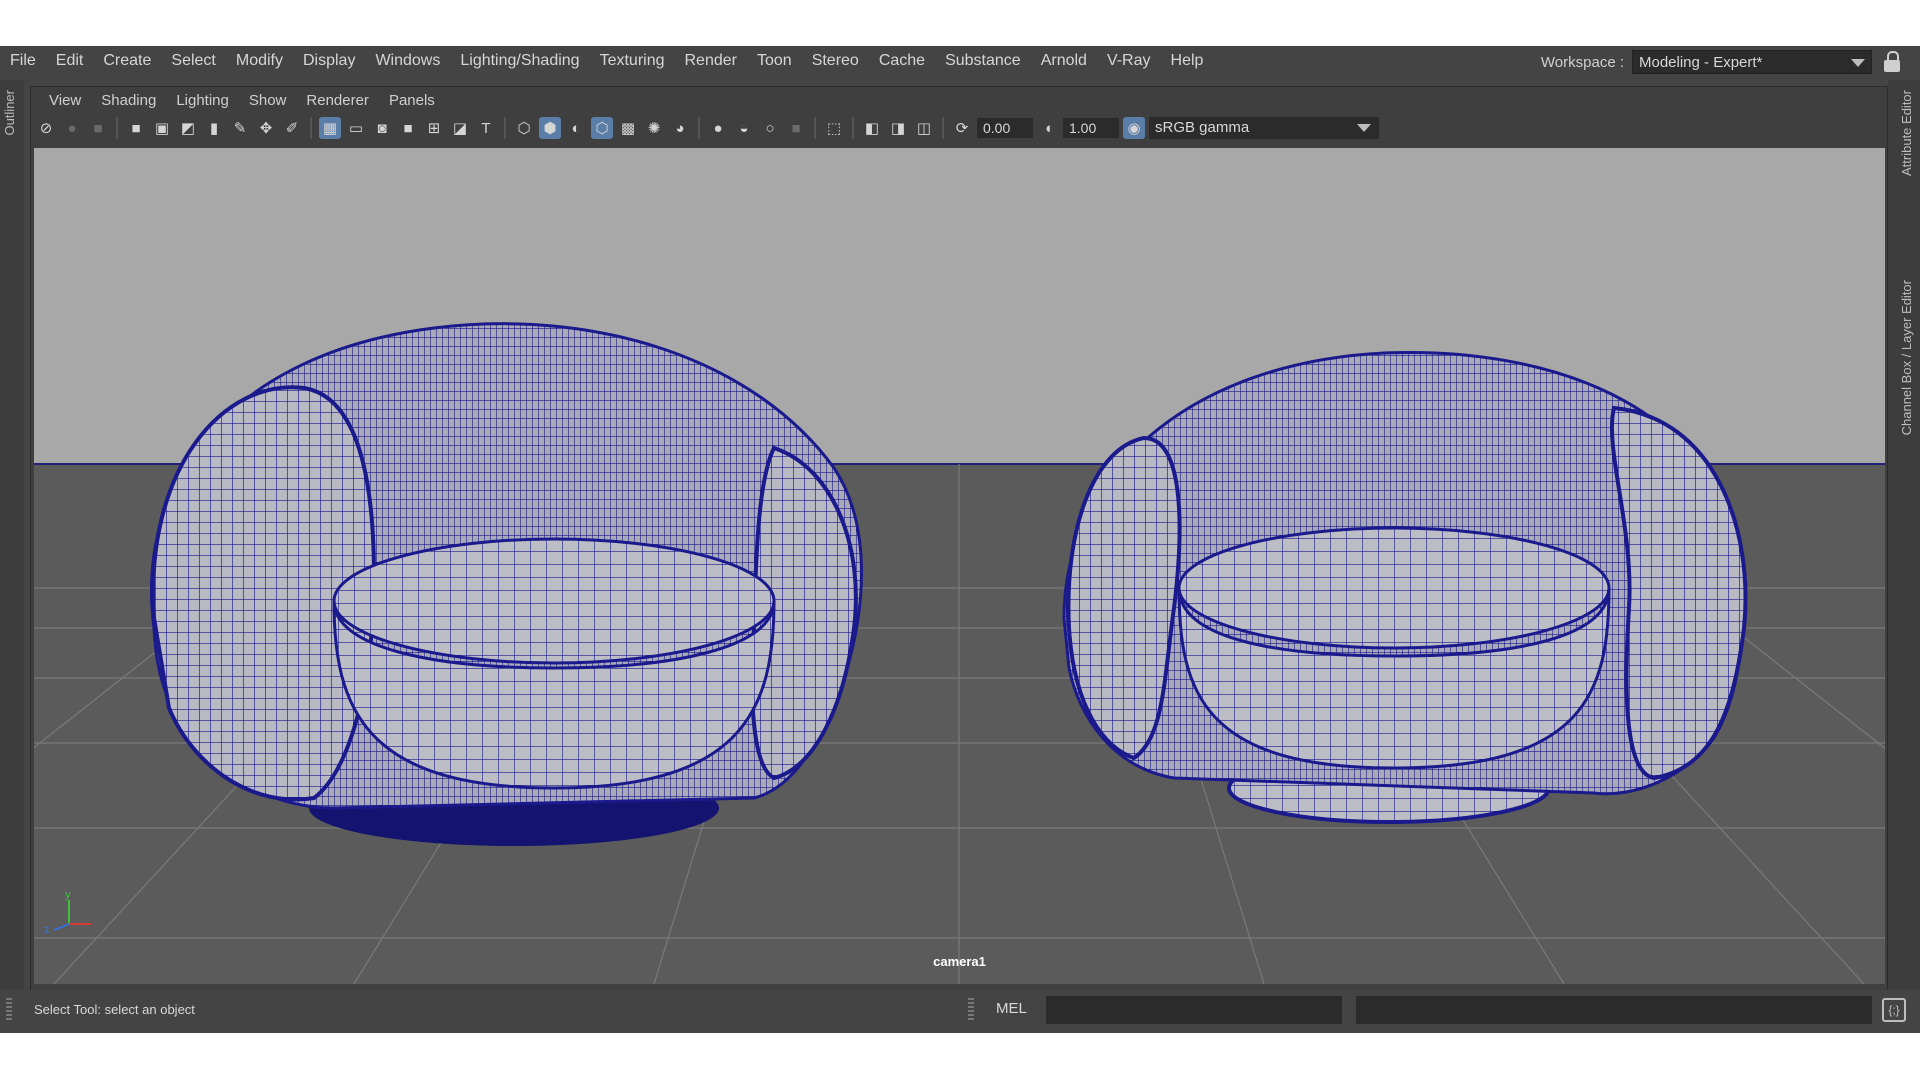 The height and width of the screenshot is (1080, 1920). I want to click on isolate-select-icon: ⬚, so click(834, 128).